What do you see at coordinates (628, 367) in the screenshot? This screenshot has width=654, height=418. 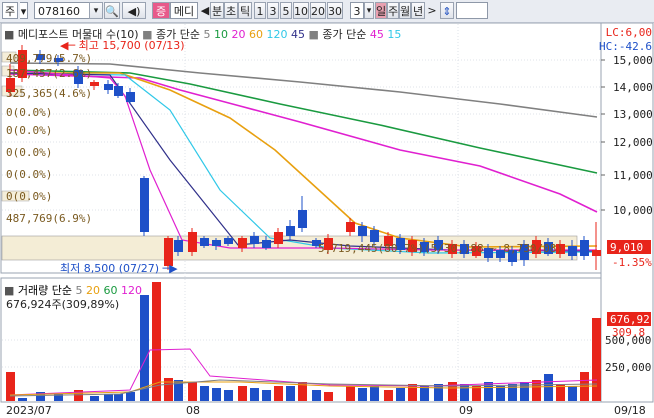 I see `volume-axis-label: 250,000` at bounding box center [628, 367].